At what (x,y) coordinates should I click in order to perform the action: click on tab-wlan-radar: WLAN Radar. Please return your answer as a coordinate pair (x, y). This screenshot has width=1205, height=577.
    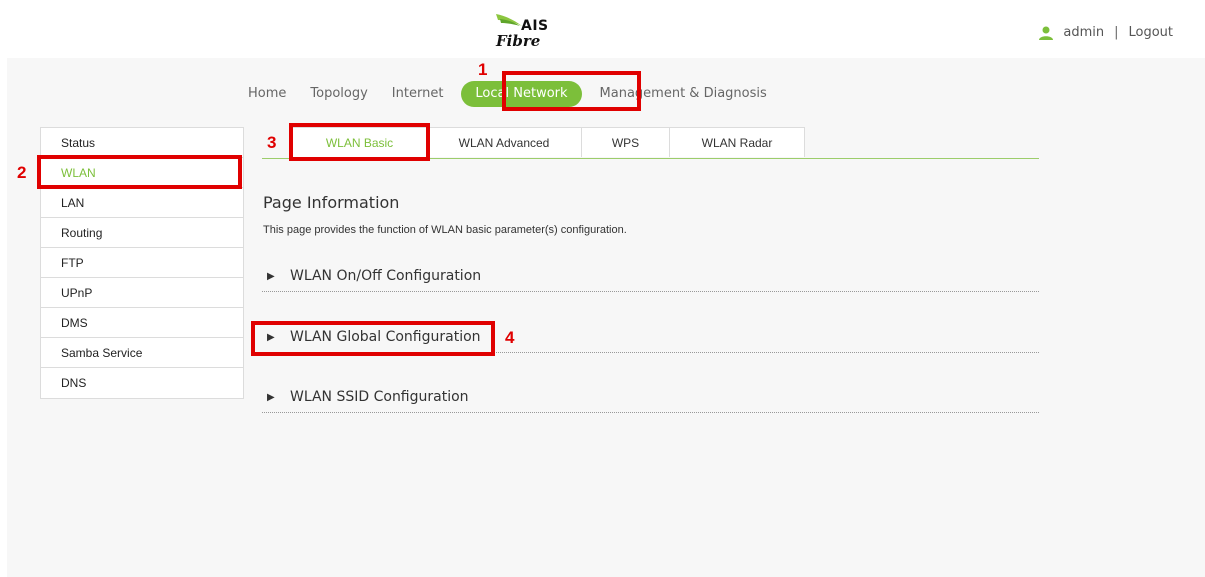
    Looking at the image, I should click on (737, 142).